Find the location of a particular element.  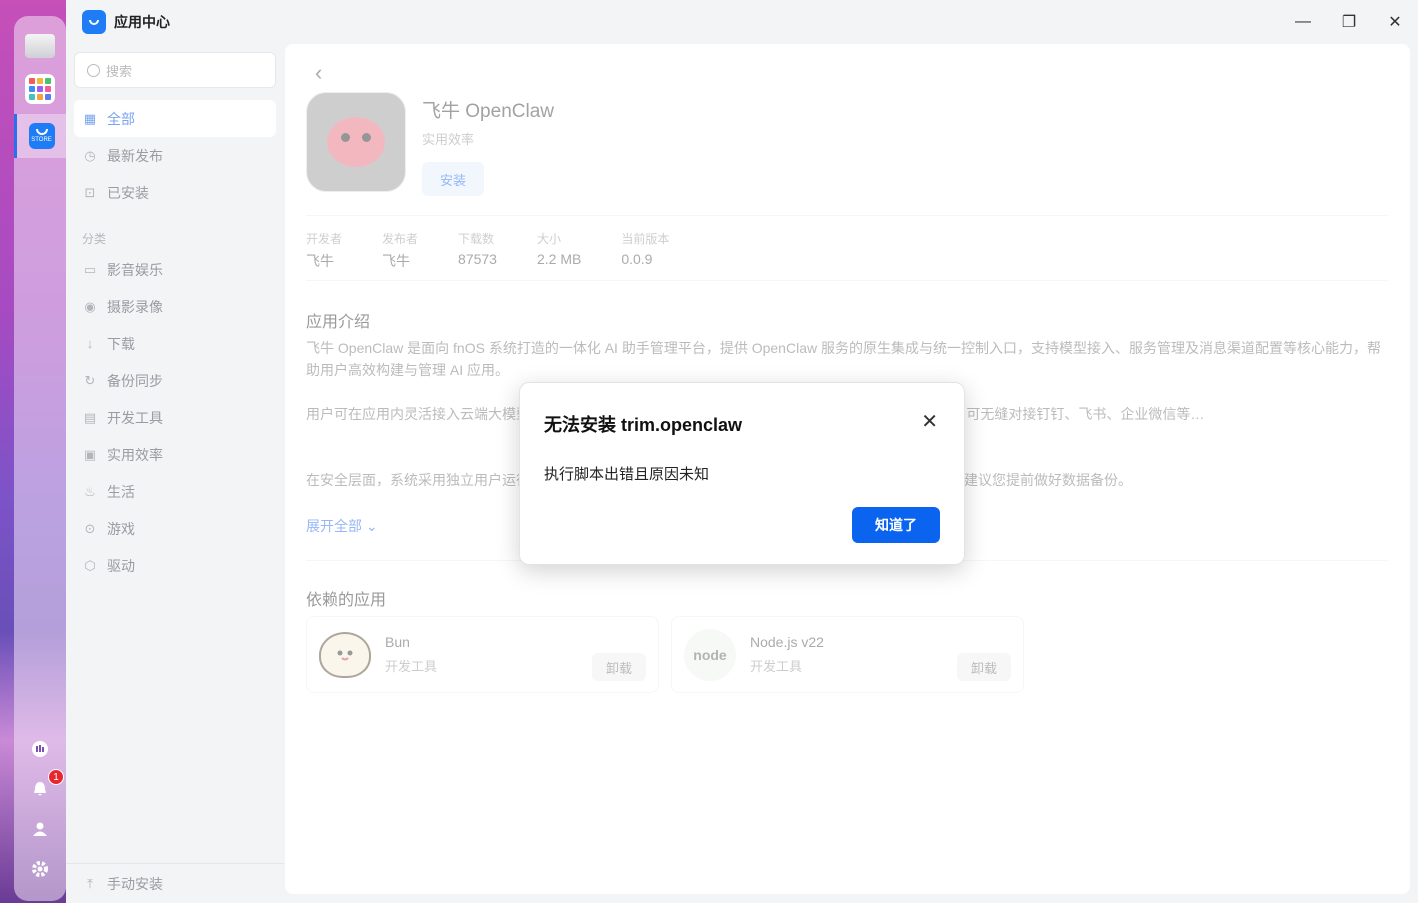

dependency-name: Node.js v22 is located at coordinates (787, 642).